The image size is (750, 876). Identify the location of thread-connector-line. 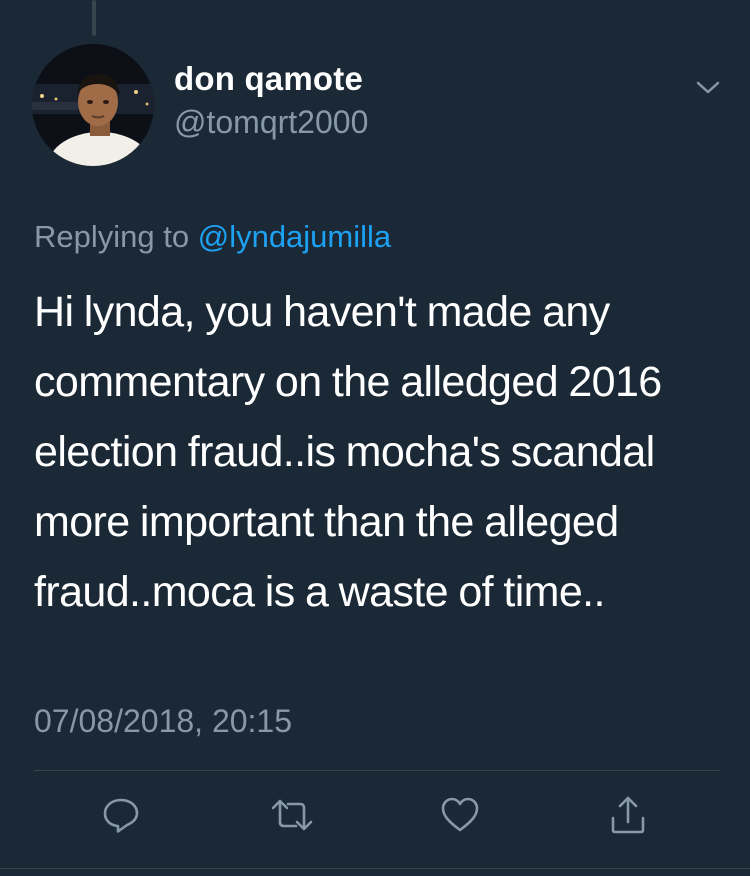
(94, 18).